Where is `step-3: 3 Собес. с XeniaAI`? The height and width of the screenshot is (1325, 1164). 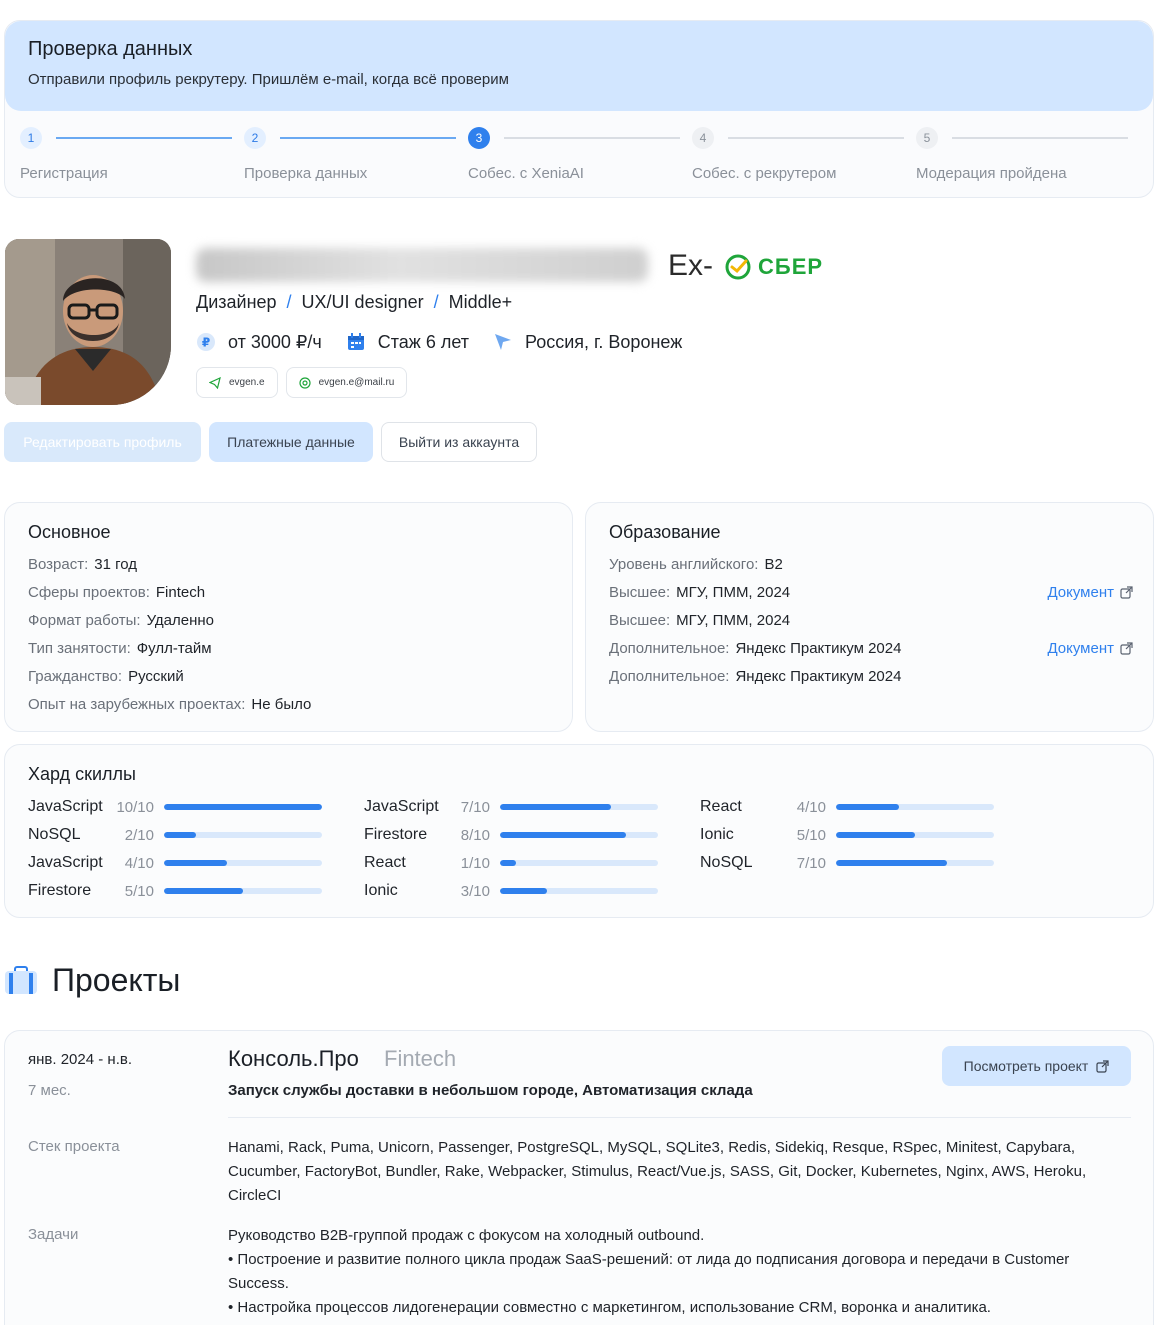
step-3: 3 Собес. с XeniaAI is located at coordinates (580, 157).